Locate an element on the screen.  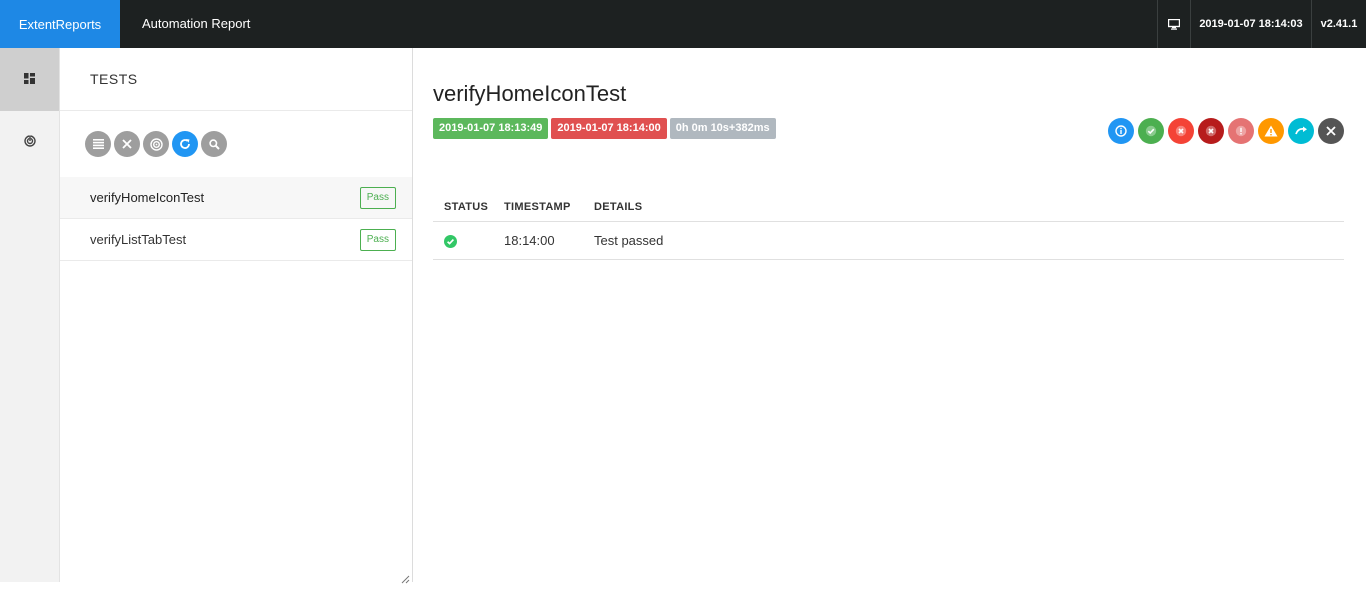
status-filters is located at coordinates (1226, 131).